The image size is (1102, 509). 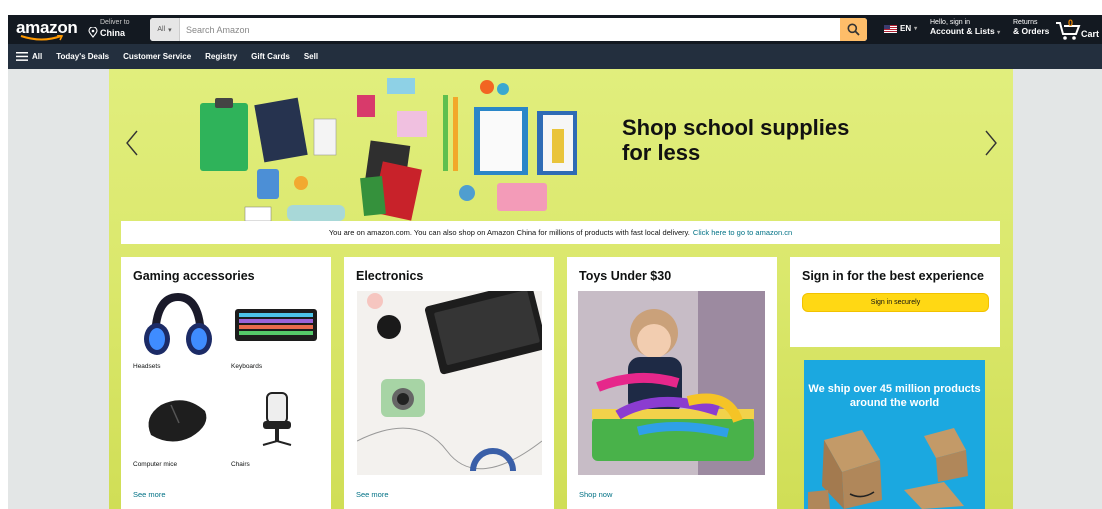 What do you see at coordinates (93, 32) in the screenshot?
I see `location-pin-icon` at bounding box center [93, 32].